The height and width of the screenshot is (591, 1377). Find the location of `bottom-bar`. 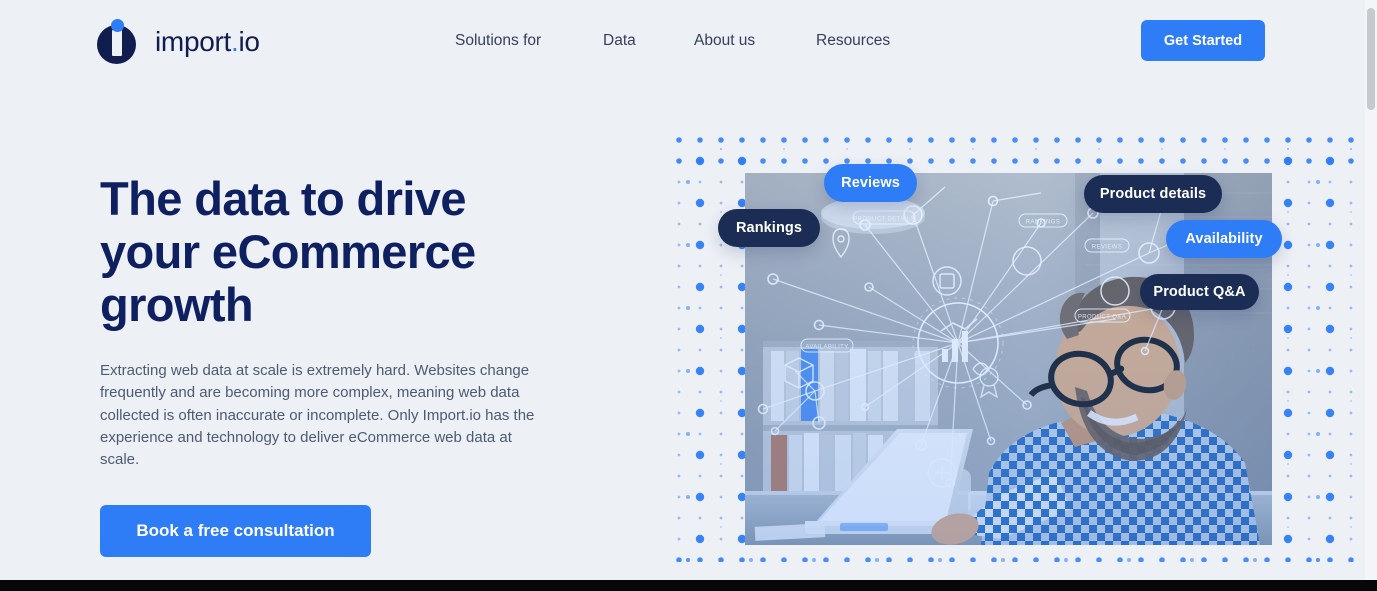

bottom-bar is located at coordinates (688, 585).